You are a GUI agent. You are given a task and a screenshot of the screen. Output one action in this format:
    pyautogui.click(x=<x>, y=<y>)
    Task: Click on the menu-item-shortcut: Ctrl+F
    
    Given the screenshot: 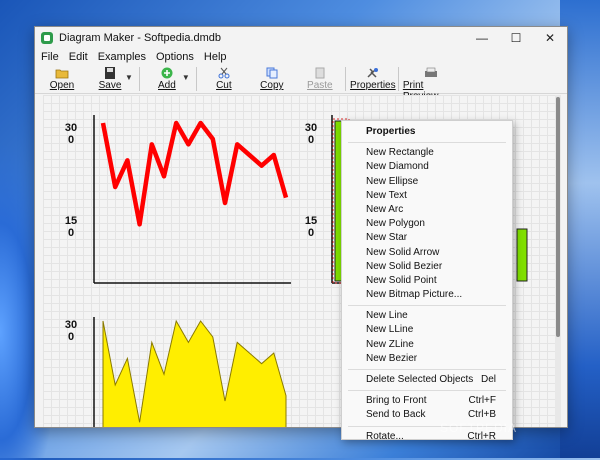 What is the action you would take?
    pyautogui.click(x=482, y=401)
    